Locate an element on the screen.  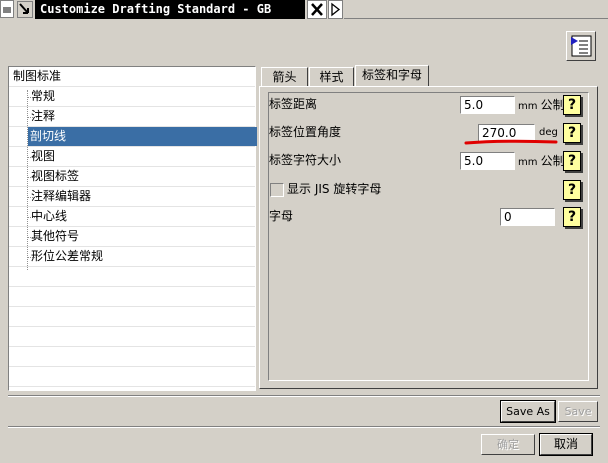
tree-item-label: 常规 is located at coordinates (43, 96).